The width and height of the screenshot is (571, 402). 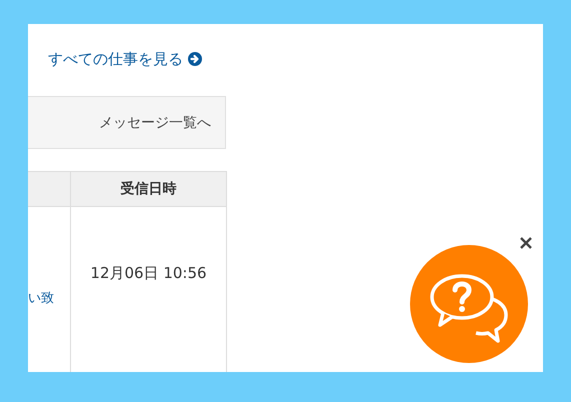 I want to click on close-icon, so click(x=526, y=243).